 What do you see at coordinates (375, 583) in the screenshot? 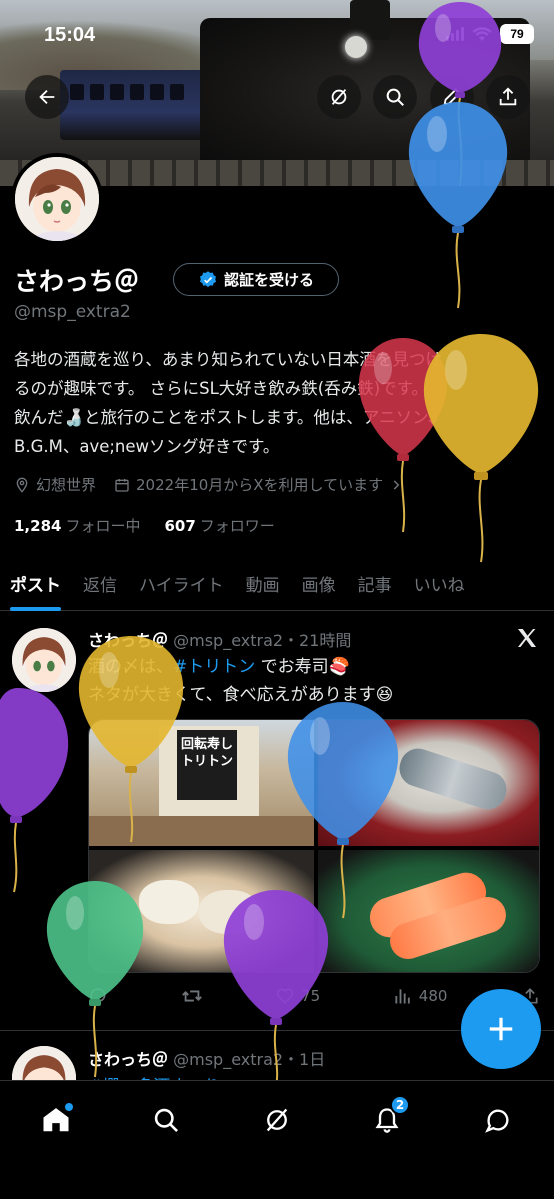
I see `tab-articles: 記事` at bounding box center [375, 583].